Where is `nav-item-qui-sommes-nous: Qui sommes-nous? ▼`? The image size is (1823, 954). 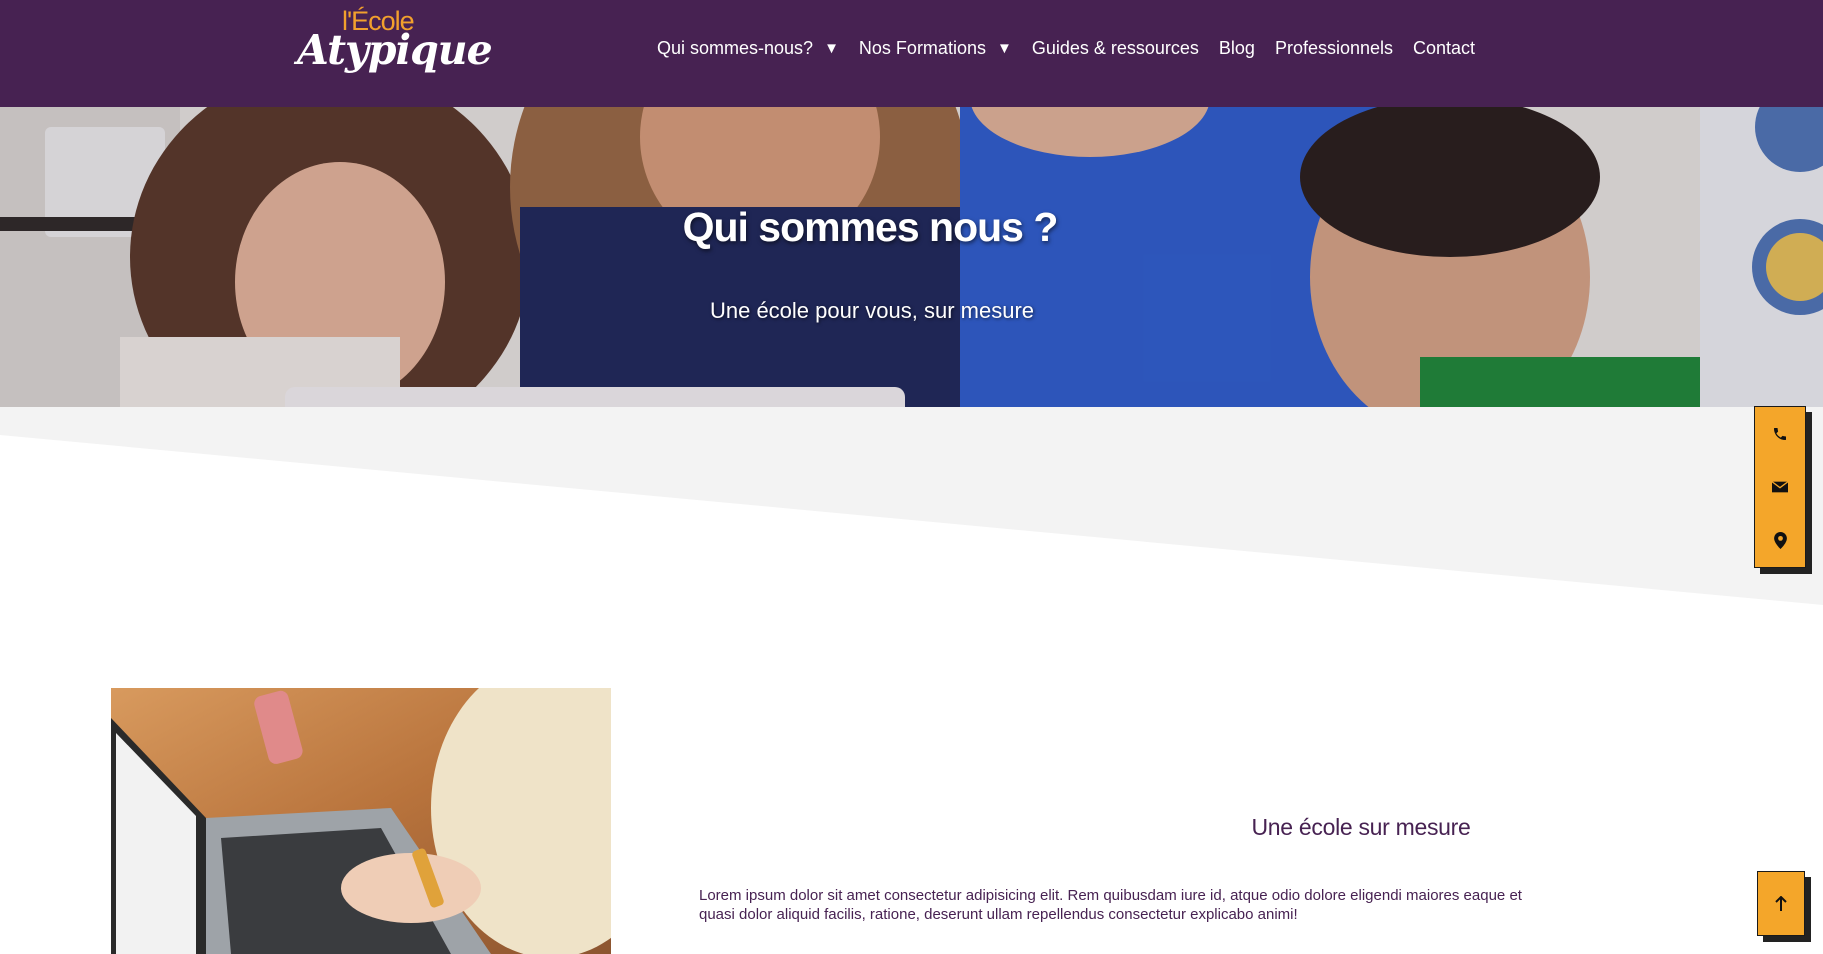
nav-item-qui-sommes-nous: Qui sommes-nous? ▼ is located at coordinates (748, 48).